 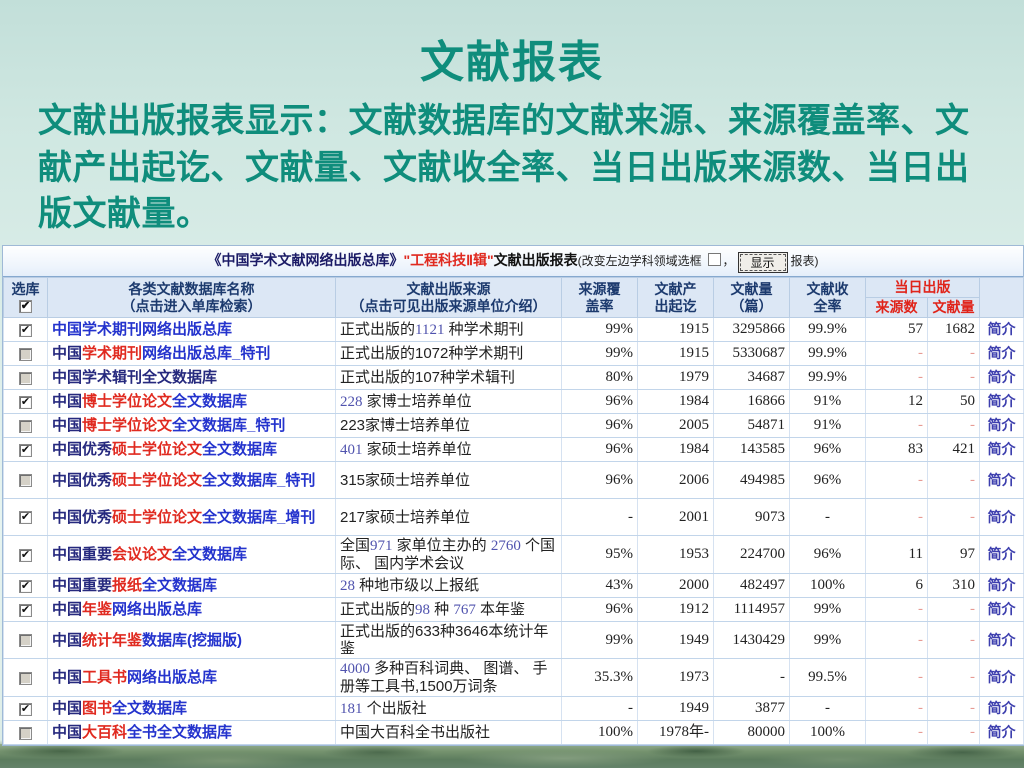 I want to click on volume-cell: 1430429, so click(x=751, y=640).